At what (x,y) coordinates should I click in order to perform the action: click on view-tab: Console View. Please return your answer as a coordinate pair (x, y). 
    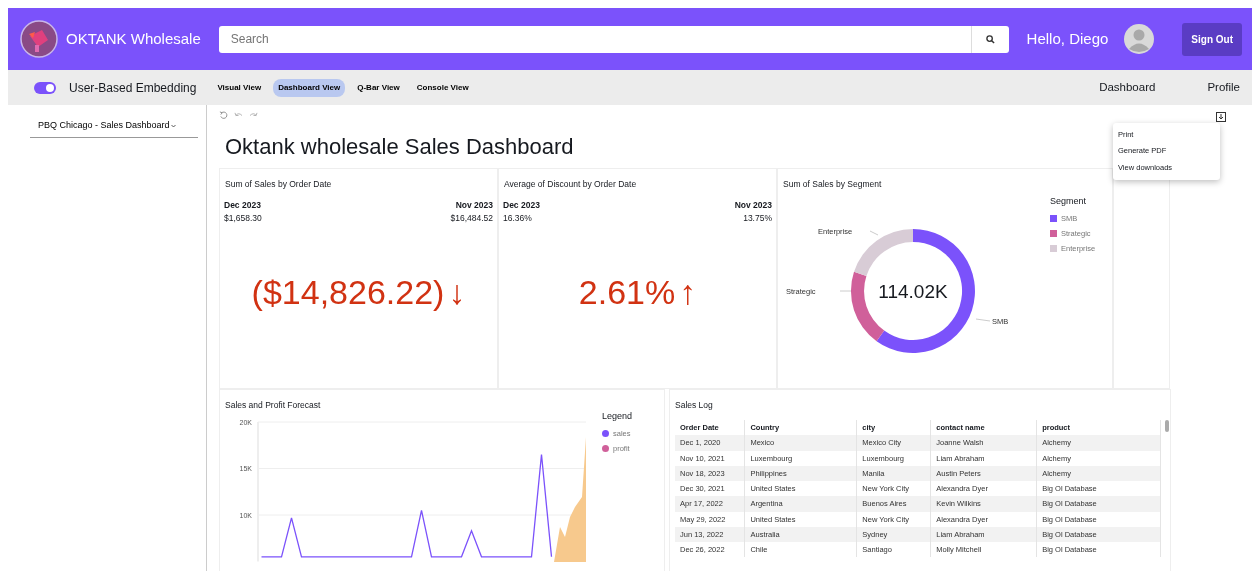
    Looking at the image, I should click on (442, 87).